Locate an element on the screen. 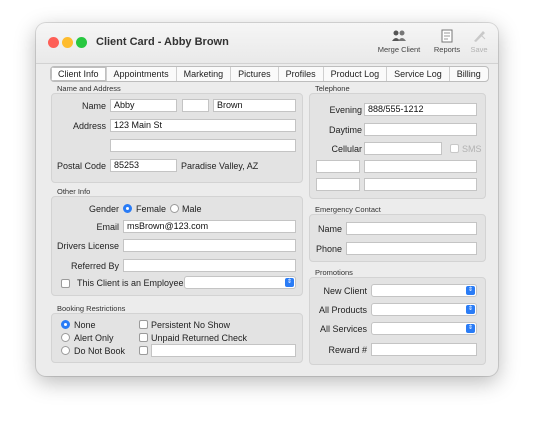 This screenshot has width=534, height=425. reward-field is located at coordinates (424, 349).